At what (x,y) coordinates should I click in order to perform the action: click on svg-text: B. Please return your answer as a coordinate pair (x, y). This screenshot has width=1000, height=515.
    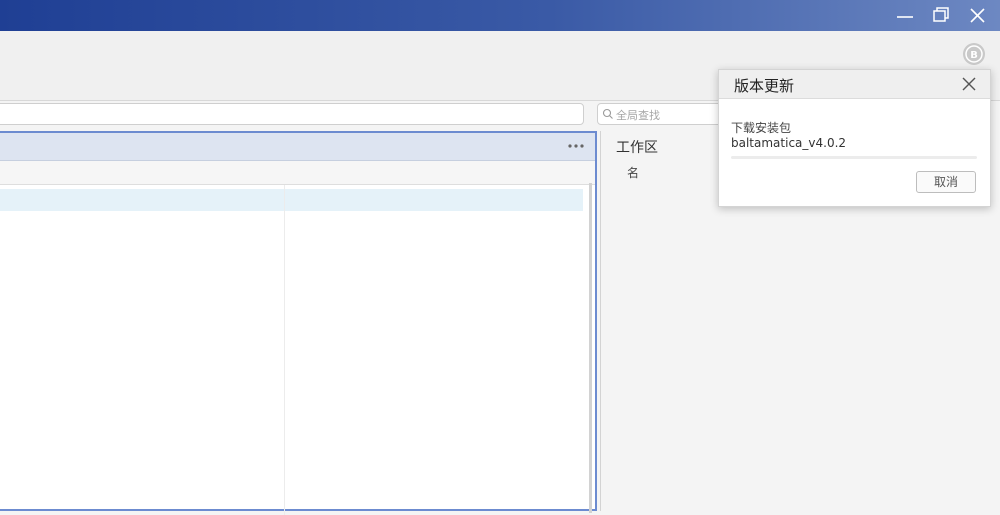
    Looking at the image, I should click on (974, 55).